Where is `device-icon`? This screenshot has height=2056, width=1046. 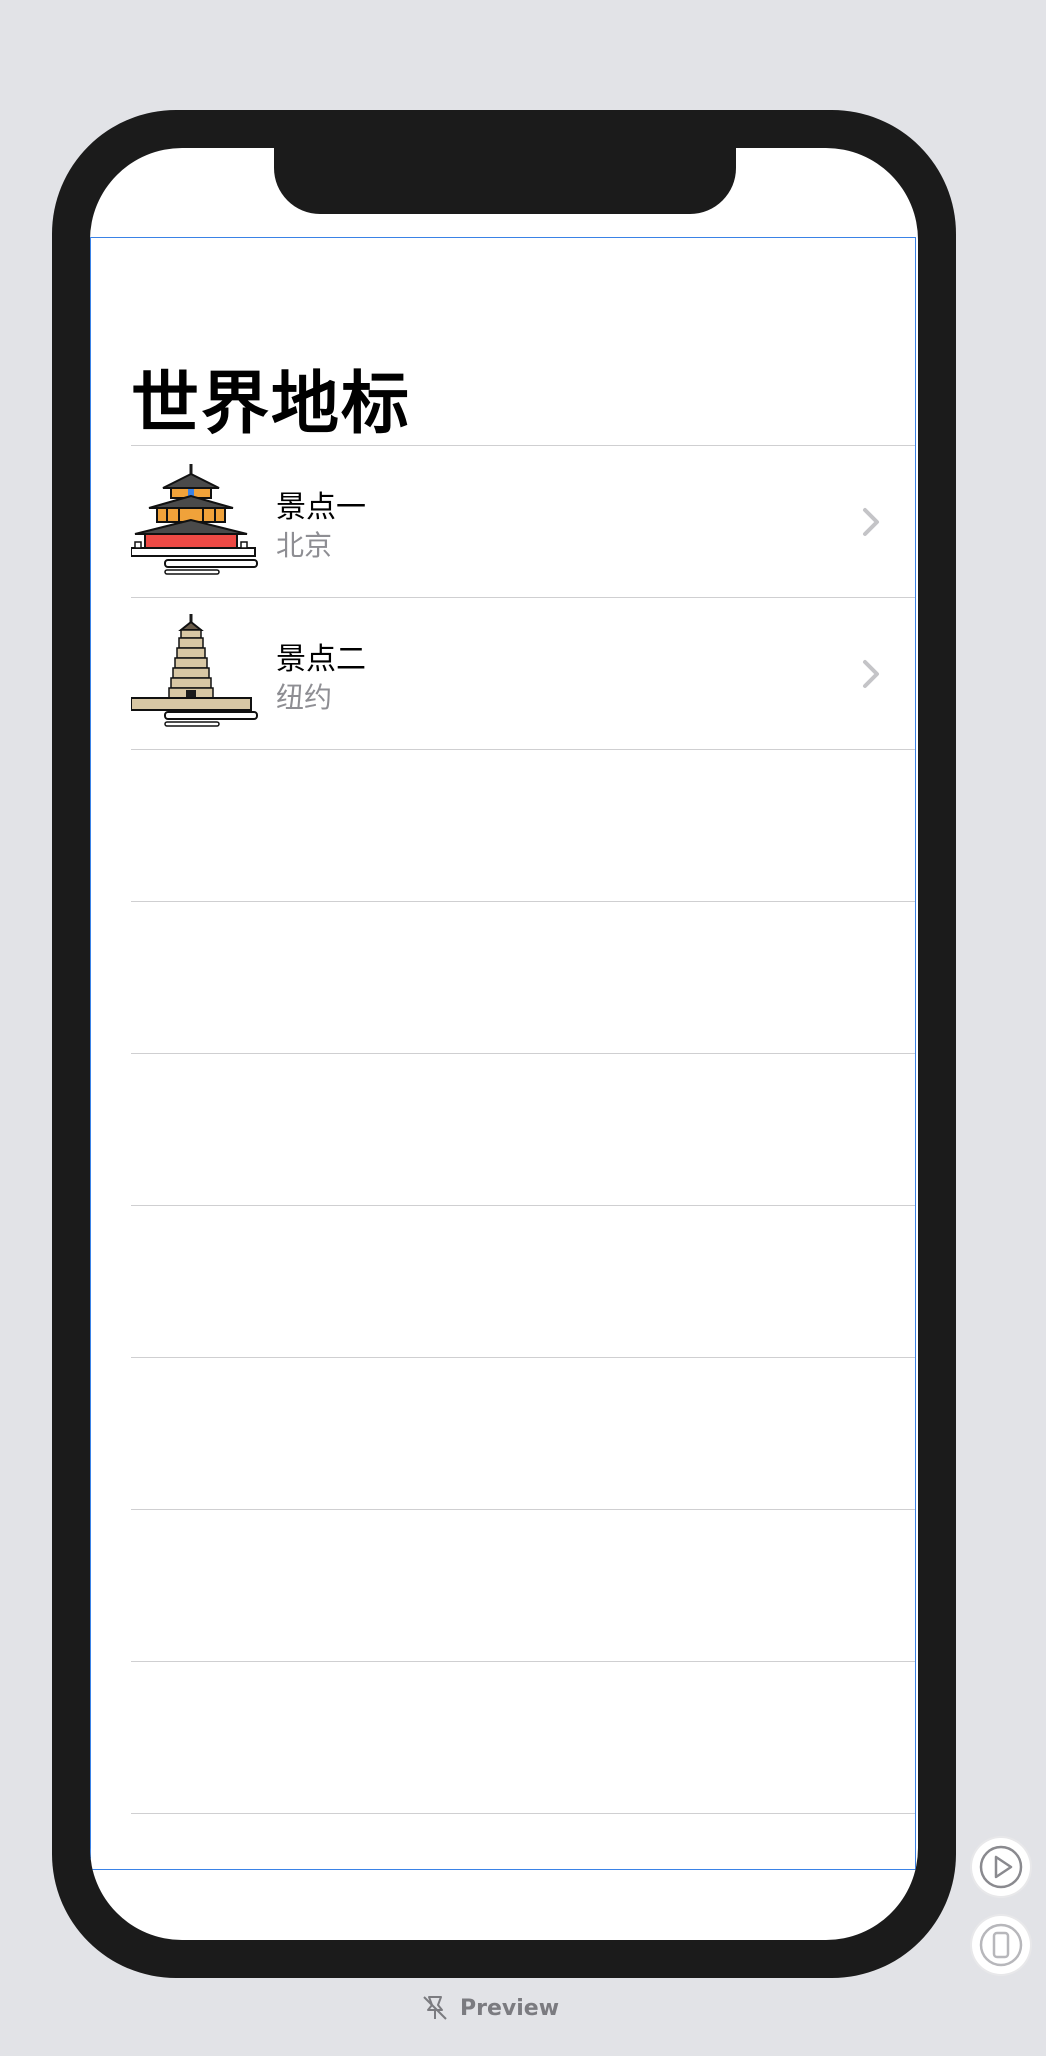
device-icon is located at coordinates (1001, 1945).